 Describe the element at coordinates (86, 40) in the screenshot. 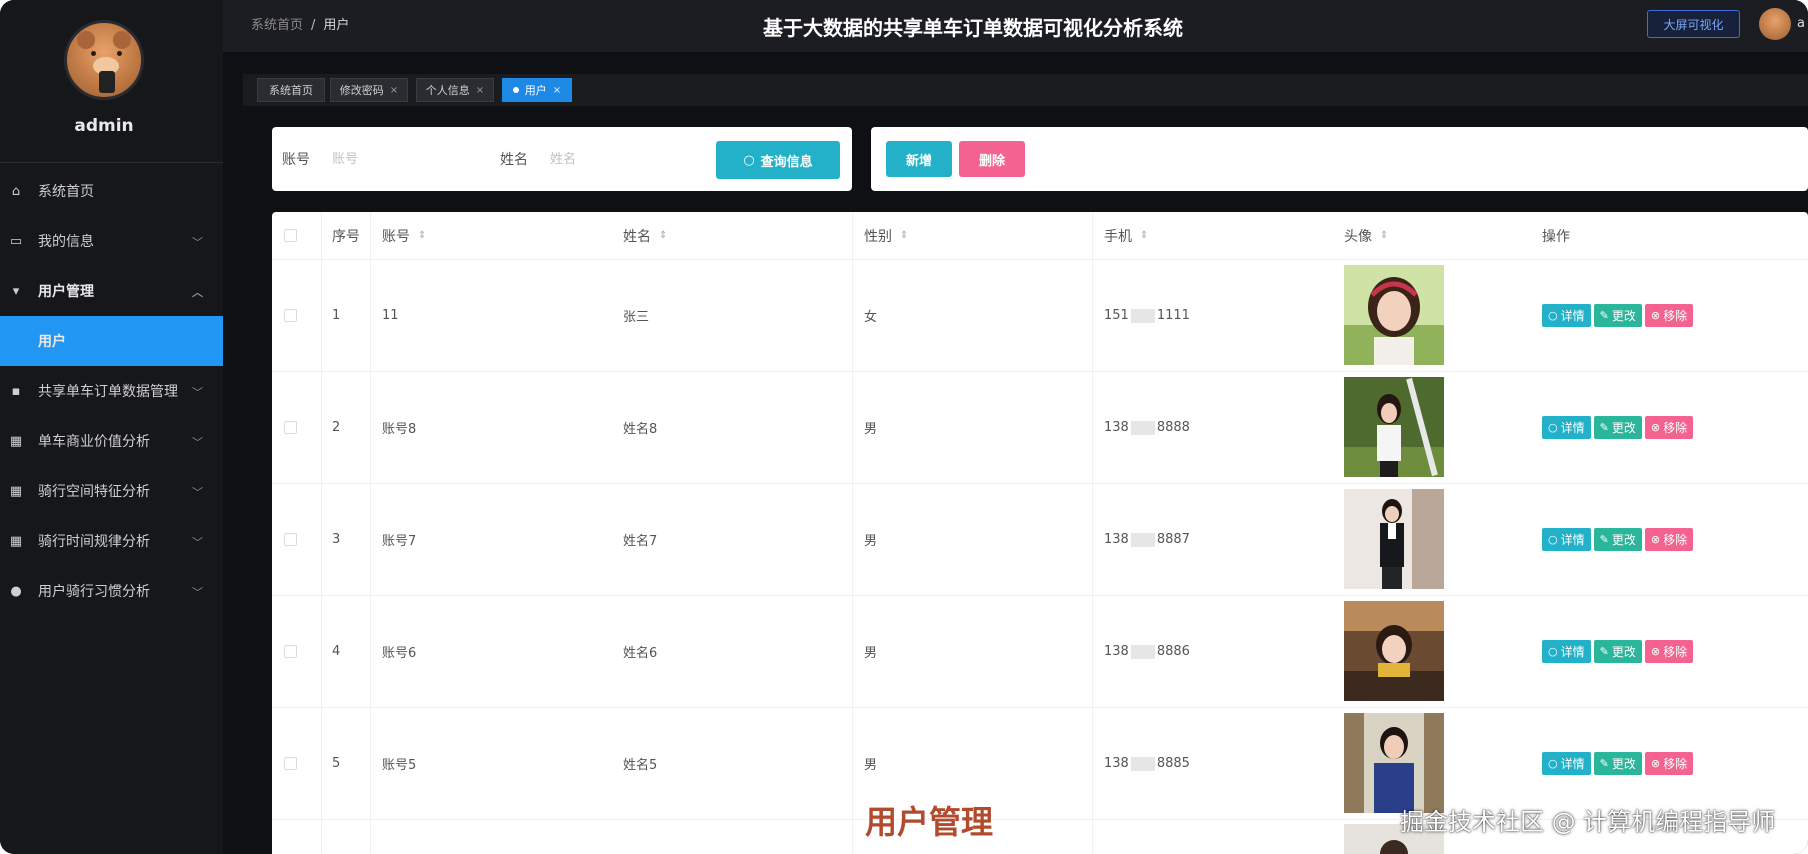

I see `avatar-ear` at that location.